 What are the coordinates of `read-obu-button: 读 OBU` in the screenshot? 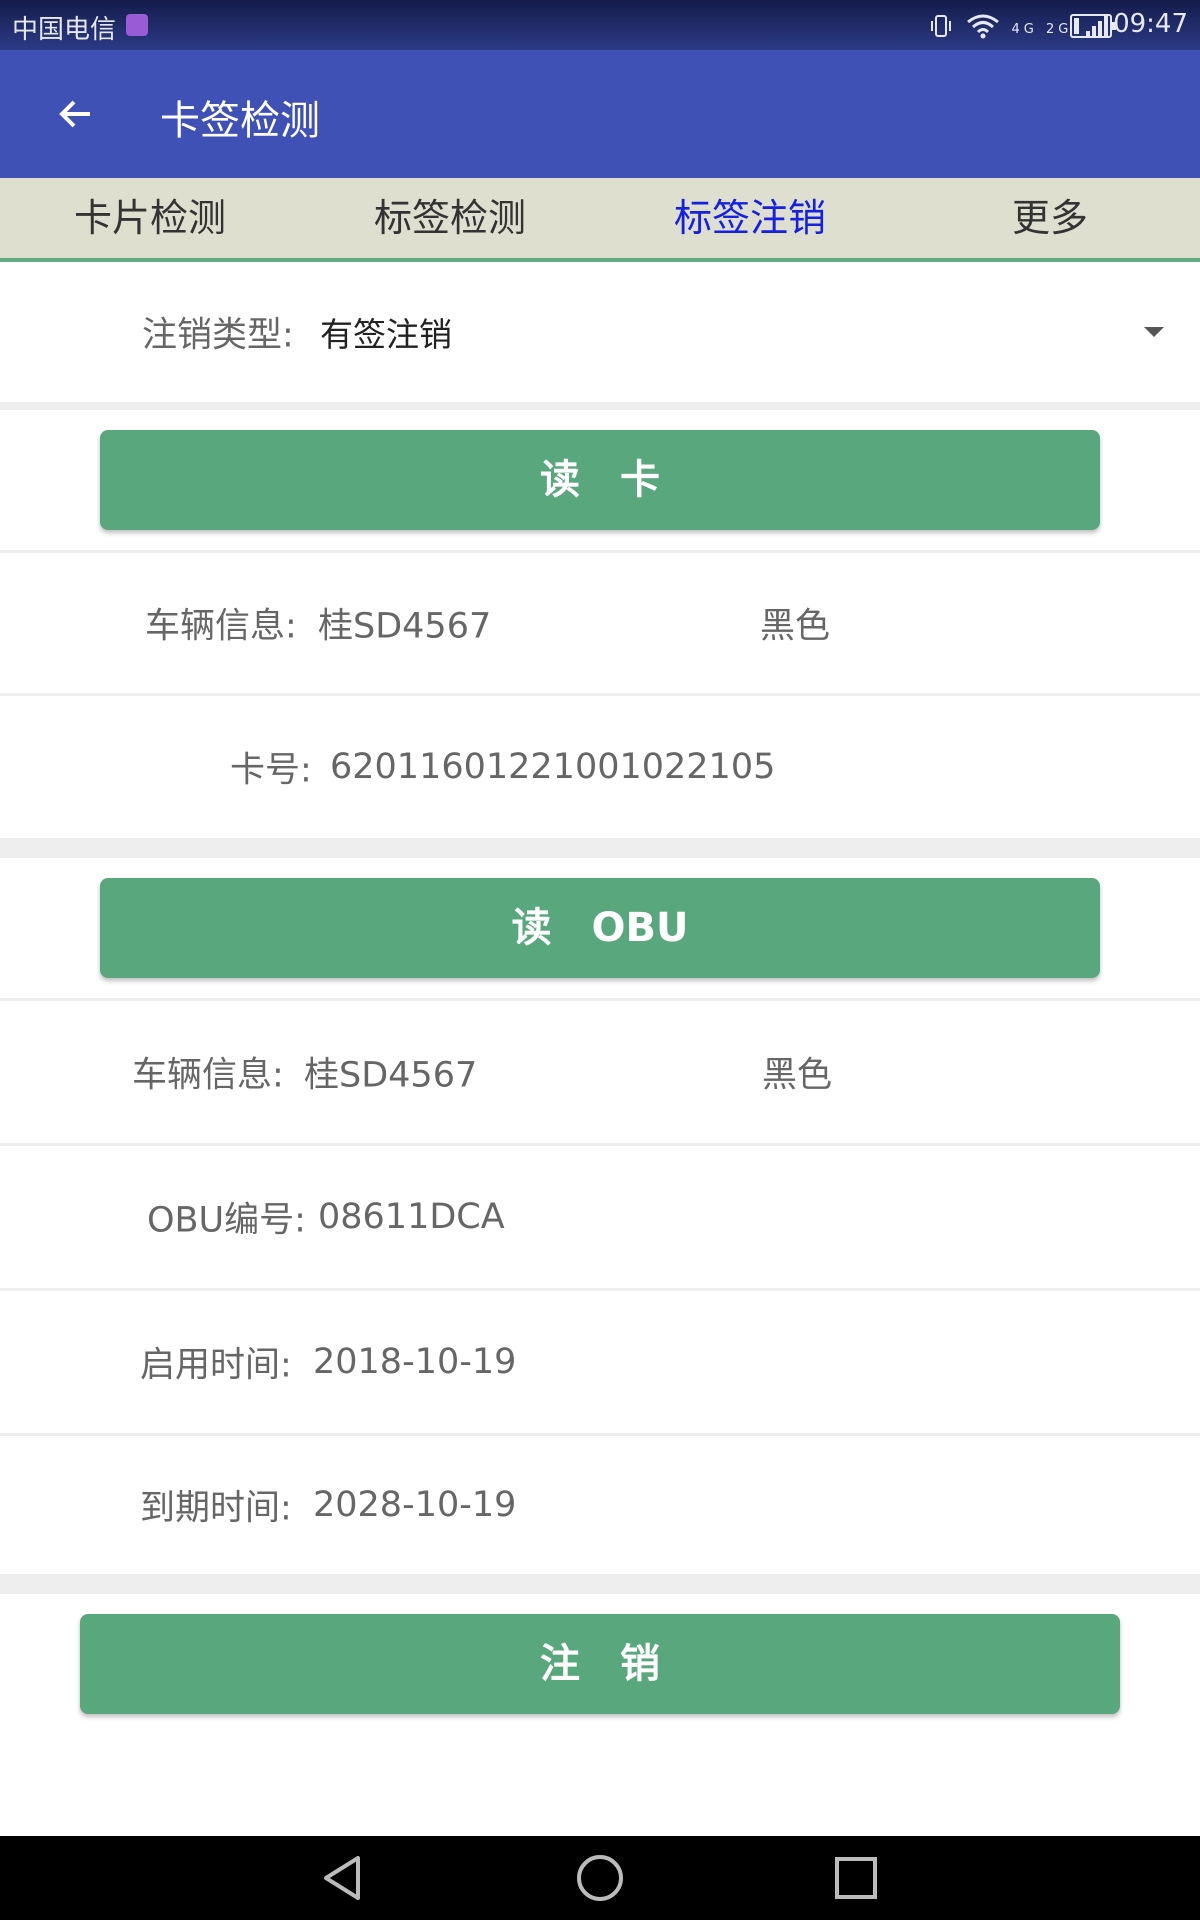 It's located at (600, 928).